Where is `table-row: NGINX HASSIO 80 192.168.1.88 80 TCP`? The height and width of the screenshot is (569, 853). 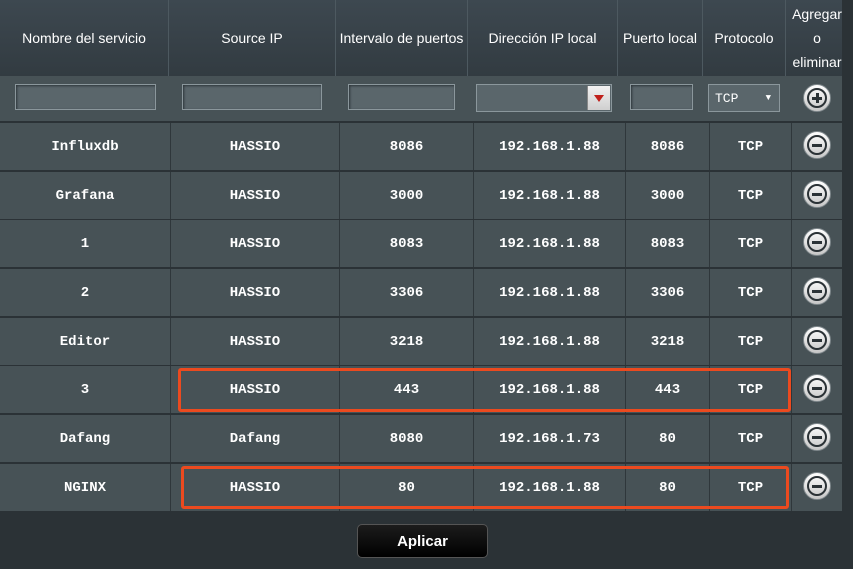
table-row: NGINX HASSIO 80 192.168.1.88 80 TCP is located at coordinates (396, 487).